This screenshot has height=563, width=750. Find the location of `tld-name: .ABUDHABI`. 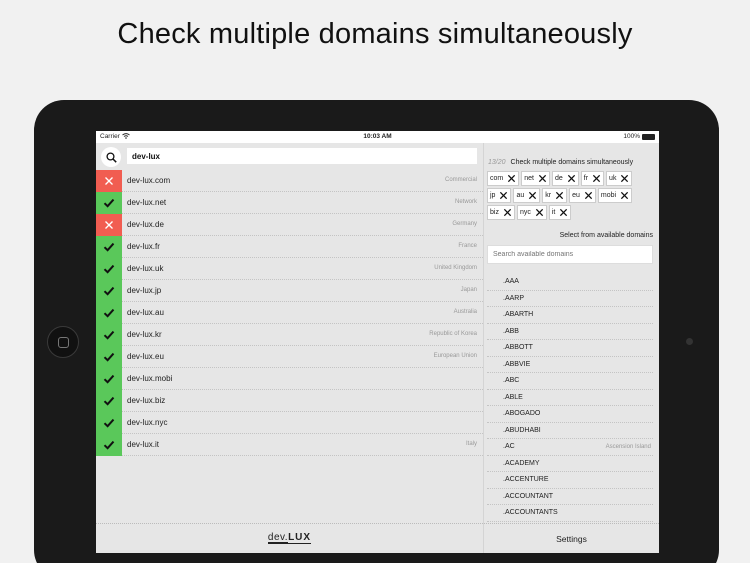

tld-name: .ABUDHABI is located at coordinates (522, 430).